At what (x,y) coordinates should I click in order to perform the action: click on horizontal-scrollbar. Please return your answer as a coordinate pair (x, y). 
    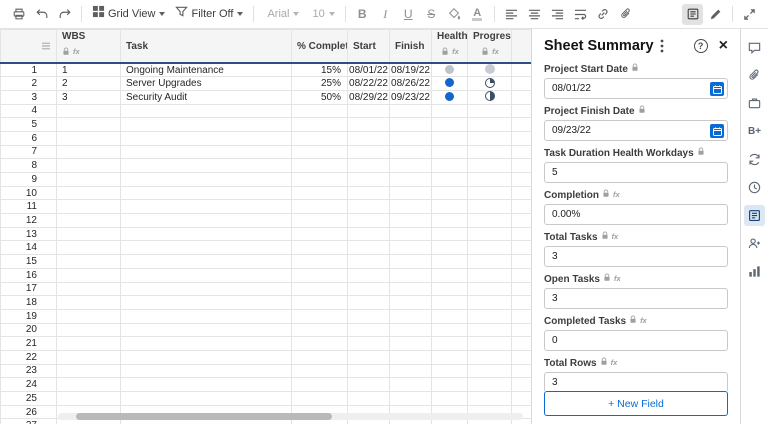
    Looking at the image, I should click on (290, 416).